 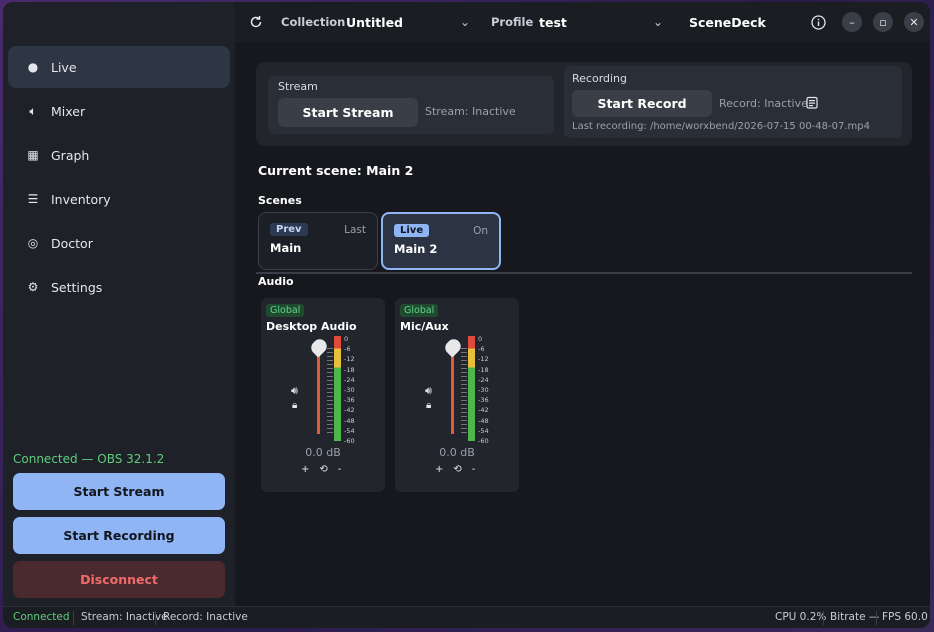 I want to click on close-button: ✕, so click(x=914, y=22).